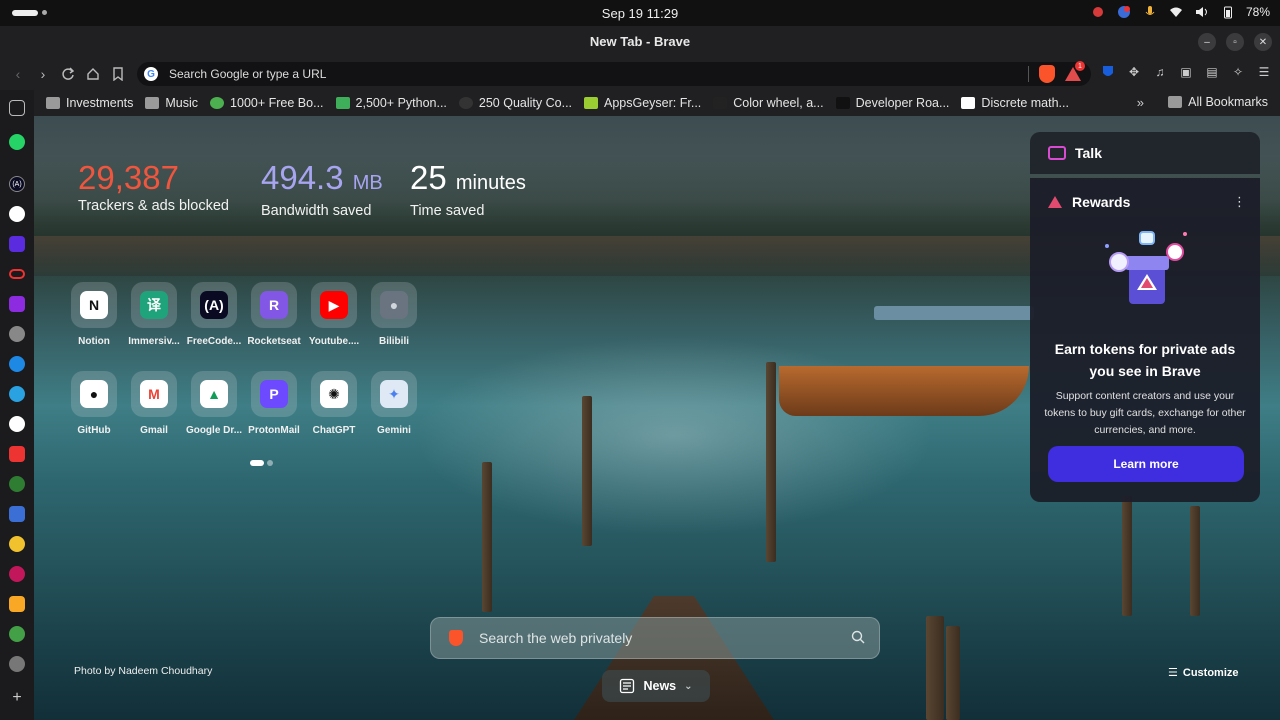  What do you see at coordinates (1145, 153) in the screenshot?
I see `brave-talk-card: Talk` at bounding box center [1145, 153].